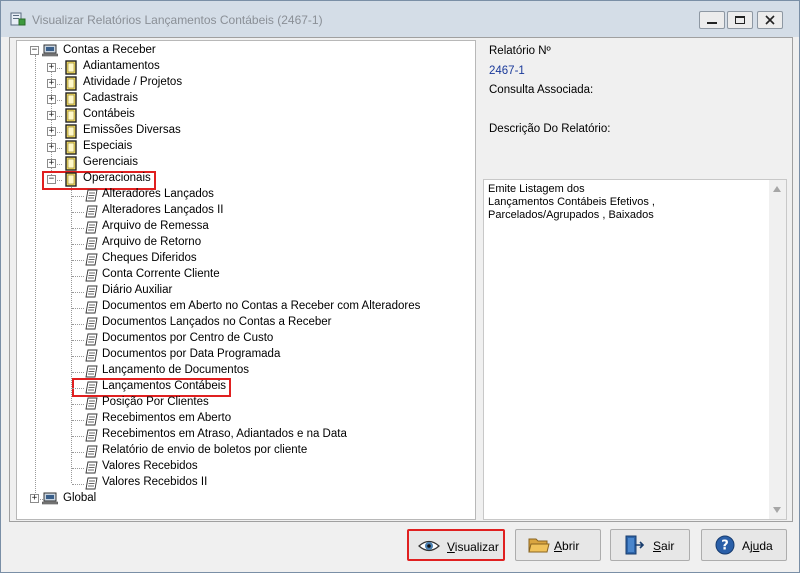 This screenshot has height=573, width=800. Describe the element at coordinates (777, 349) in the screenshot. I see `description-scrollbar` at that location.